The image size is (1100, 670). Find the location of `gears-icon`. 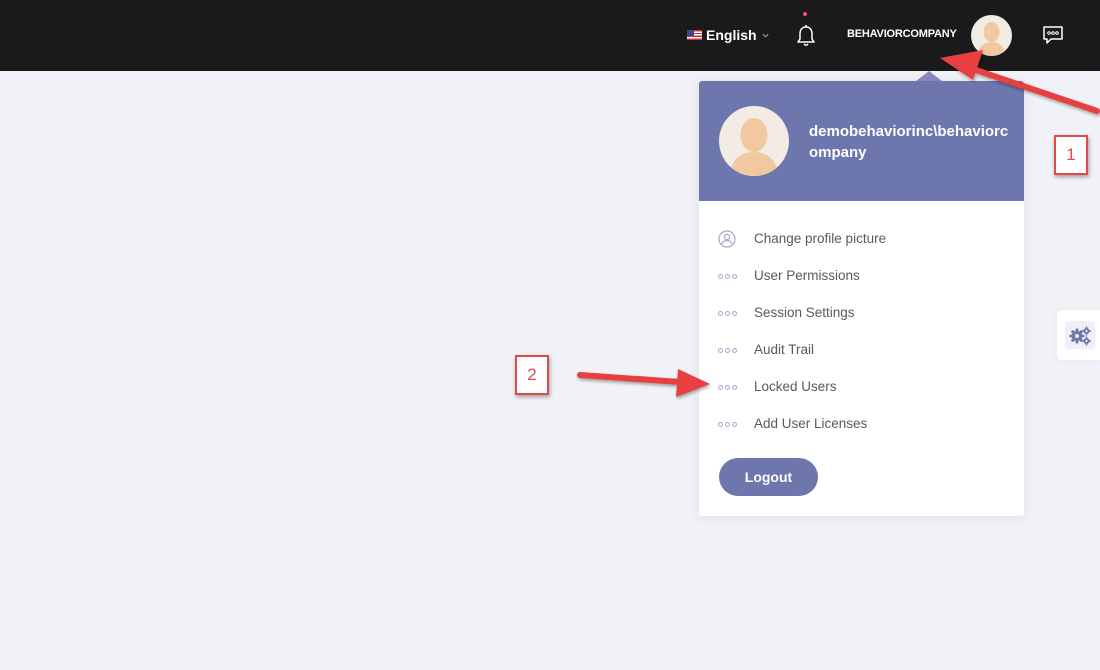

gears-icon is located at coordinates (1080, 335).